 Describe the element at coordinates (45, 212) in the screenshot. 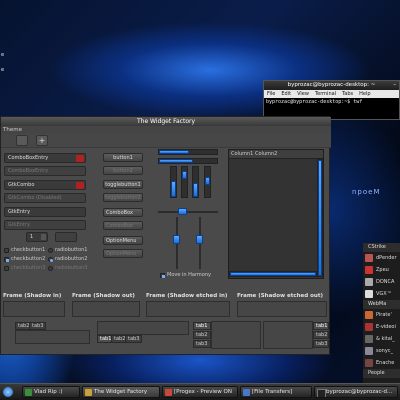

I see `gtk-entry: GtkEntry` at that location.